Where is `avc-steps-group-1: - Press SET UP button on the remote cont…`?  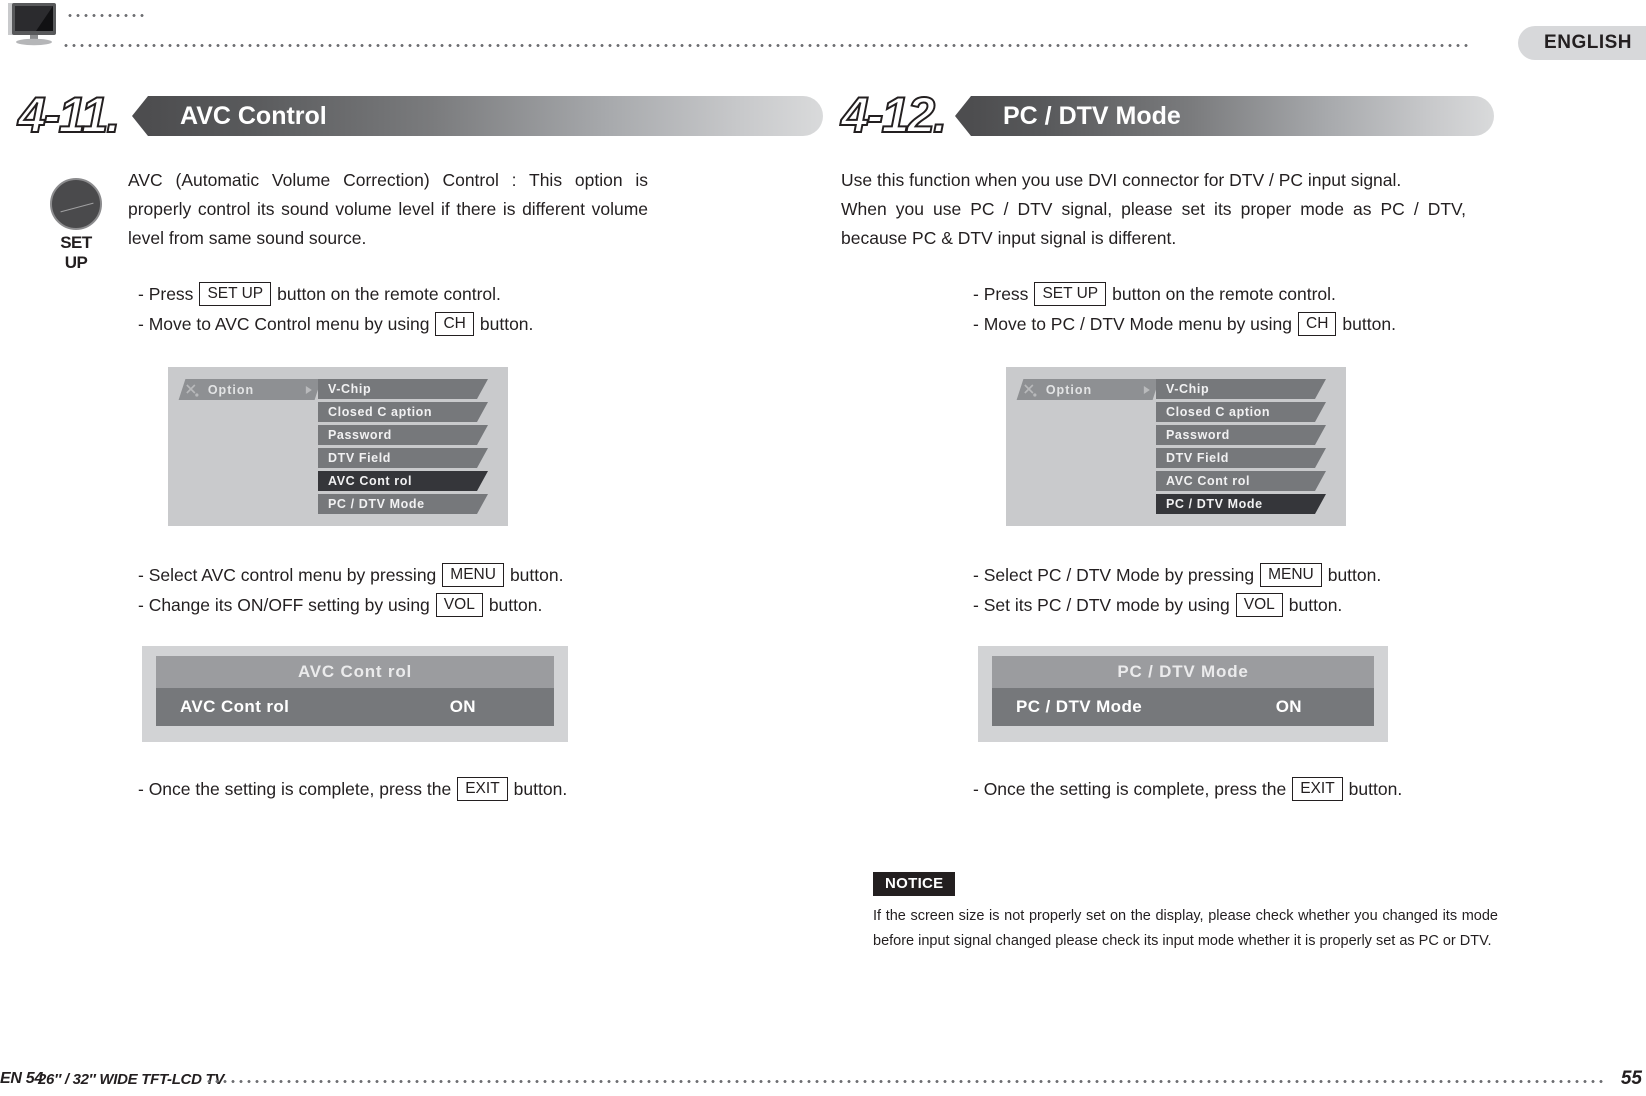
avc-steps-group-1: - Press SET UP button on the remote cont… is located at coordinates (480, 309).